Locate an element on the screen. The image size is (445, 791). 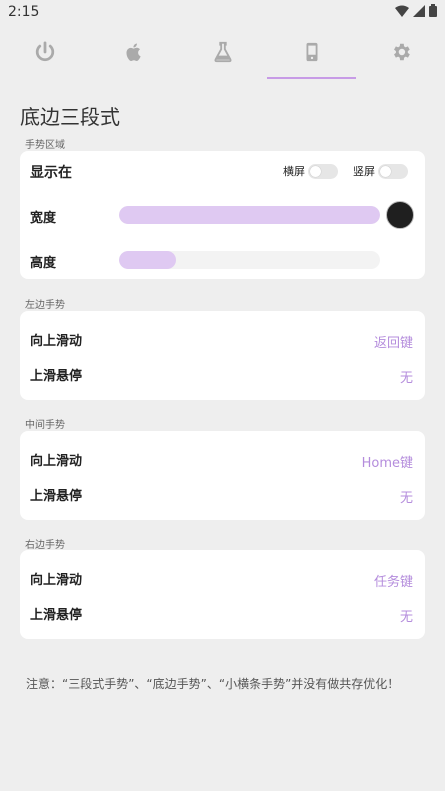
tab-settings is located at coordinates (400, 51).